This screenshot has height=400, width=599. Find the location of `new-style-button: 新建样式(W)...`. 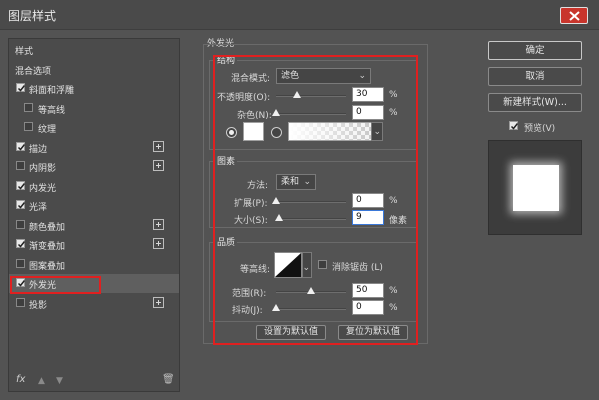

new-style-button: 新建样式(W)... is located at coordinates (535, 102).